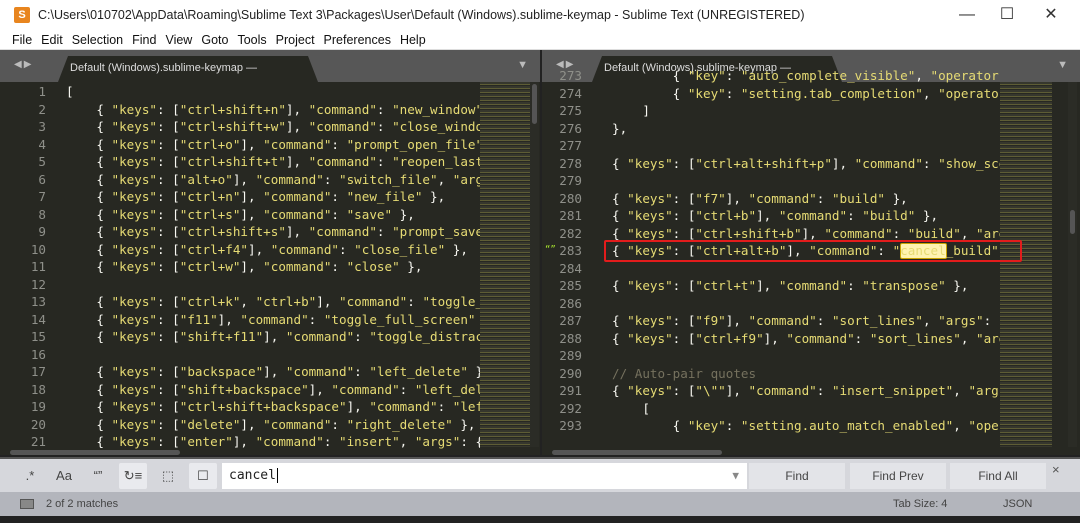 The image size is (1080, 523). I want to click on code-line: { "keys": ["f7"], "command": "build" },, so click(760, 198).